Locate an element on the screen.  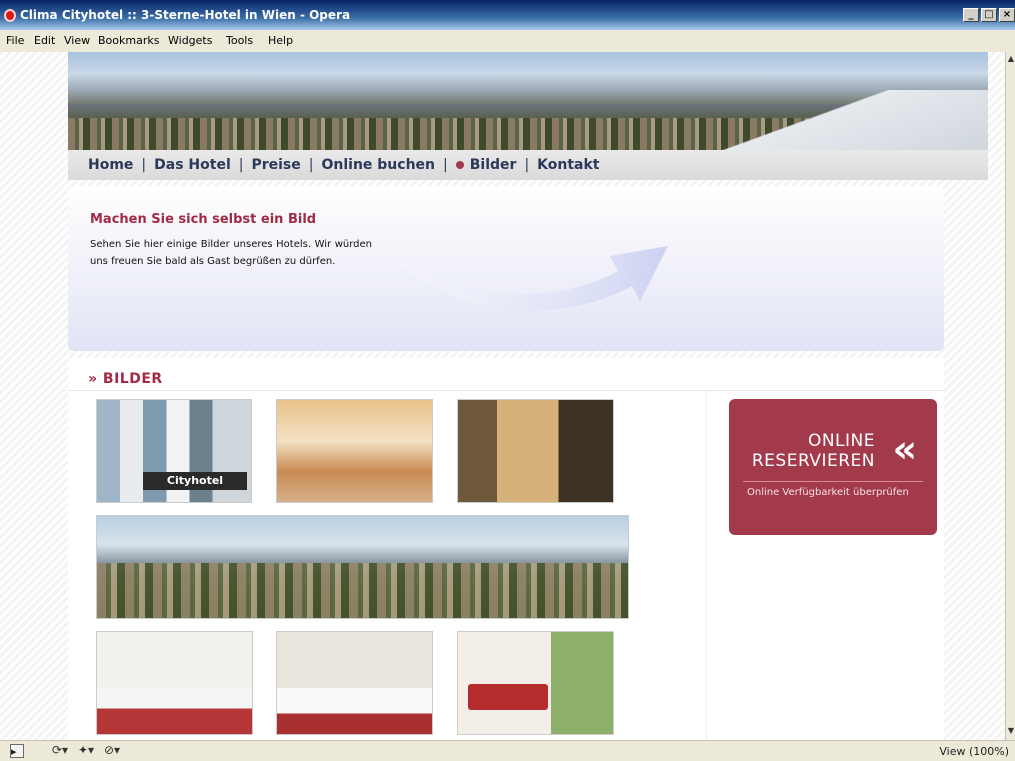
block-icon: ⊘▾ is located at coordinates (112, 750).